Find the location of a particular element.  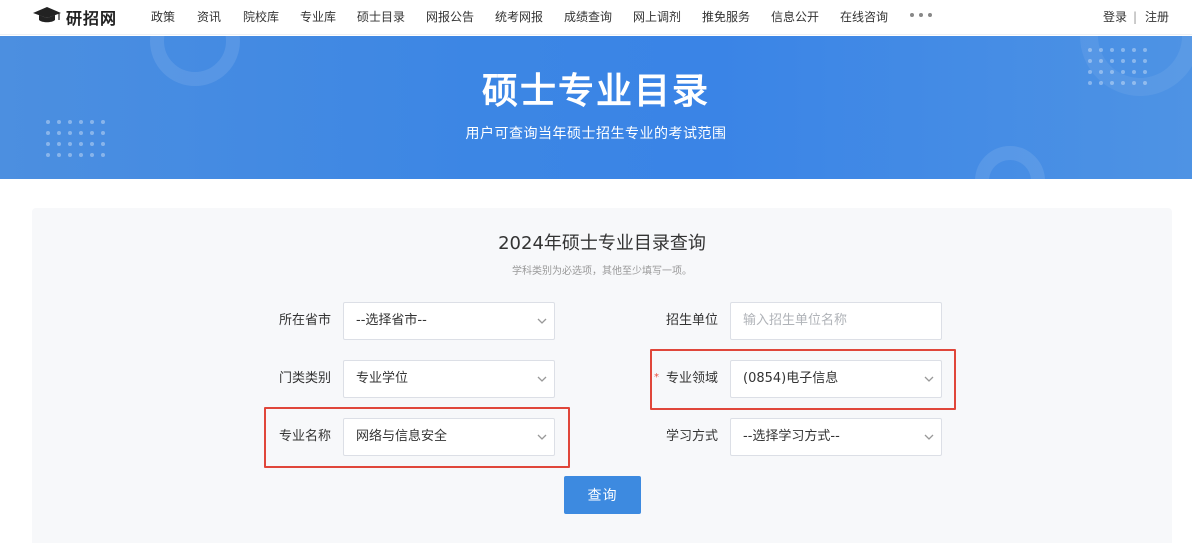

search-form-title: 2024年硕士专业目录查询 is located at coordinates (602, 243).